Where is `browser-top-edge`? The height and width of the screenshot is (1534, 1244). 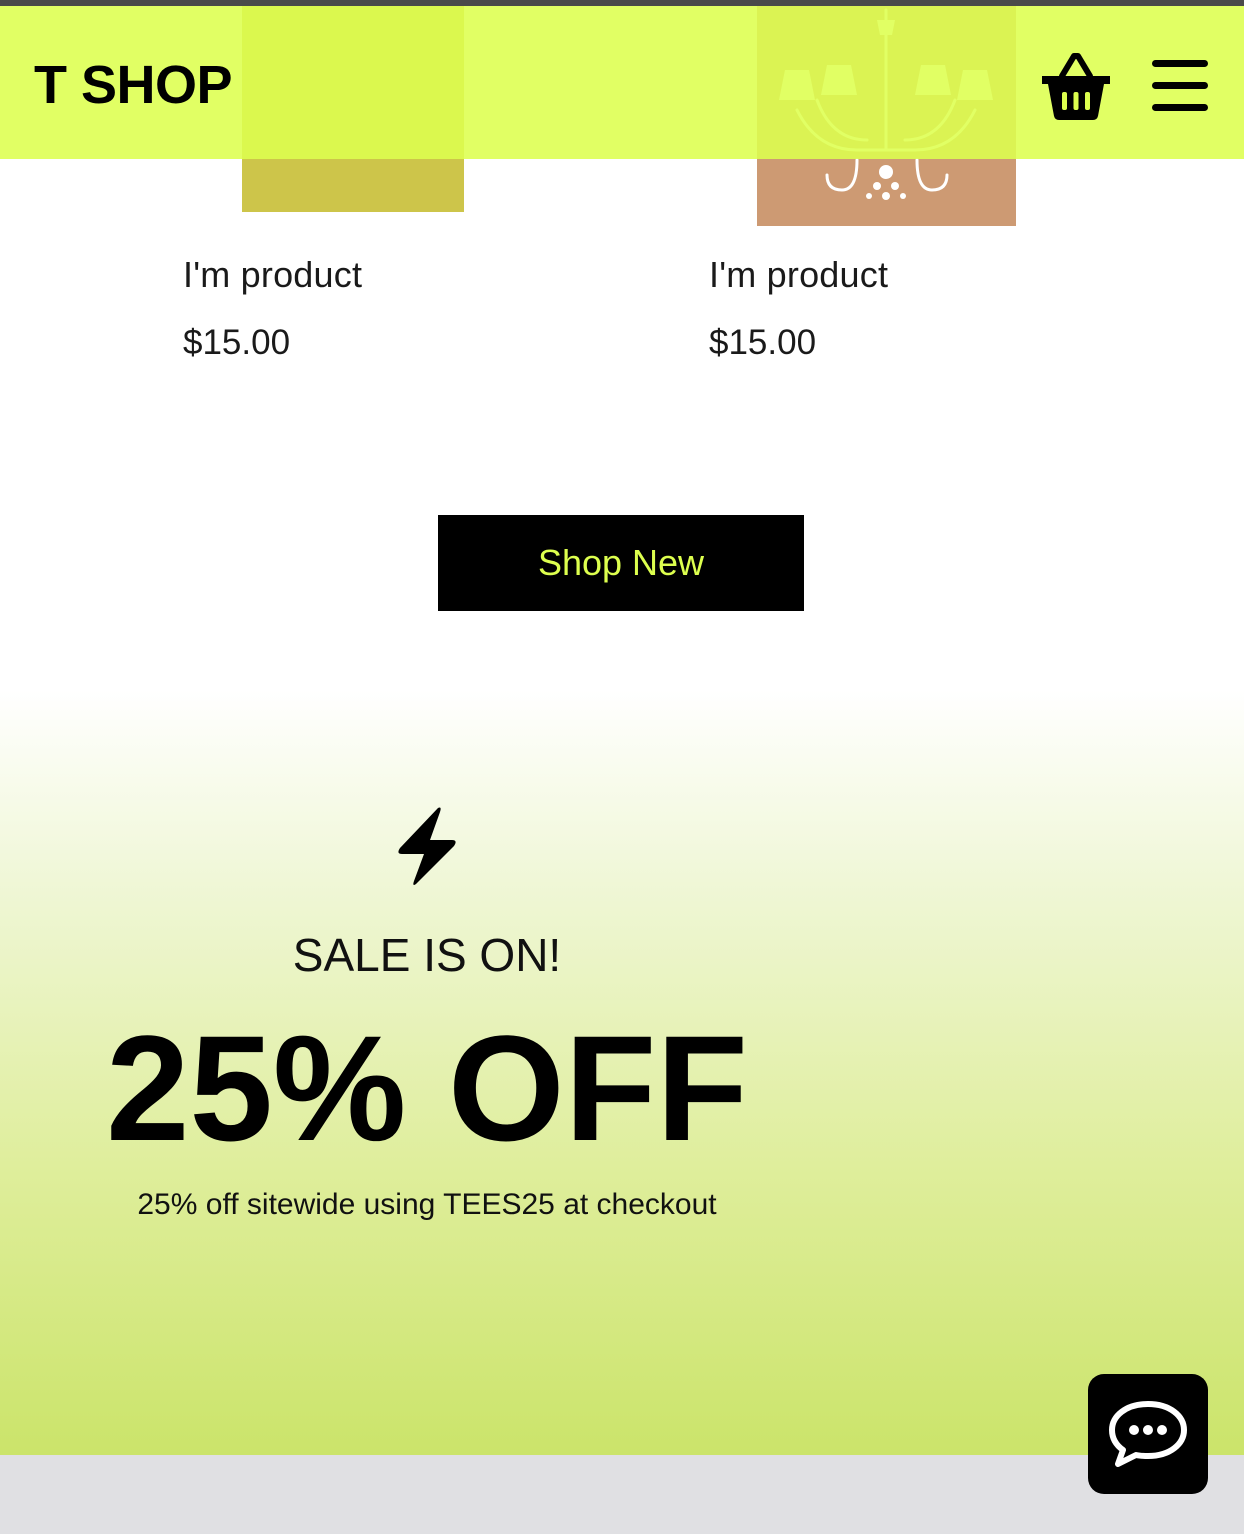 browser-top-edge is located at coordinates (622, 3).